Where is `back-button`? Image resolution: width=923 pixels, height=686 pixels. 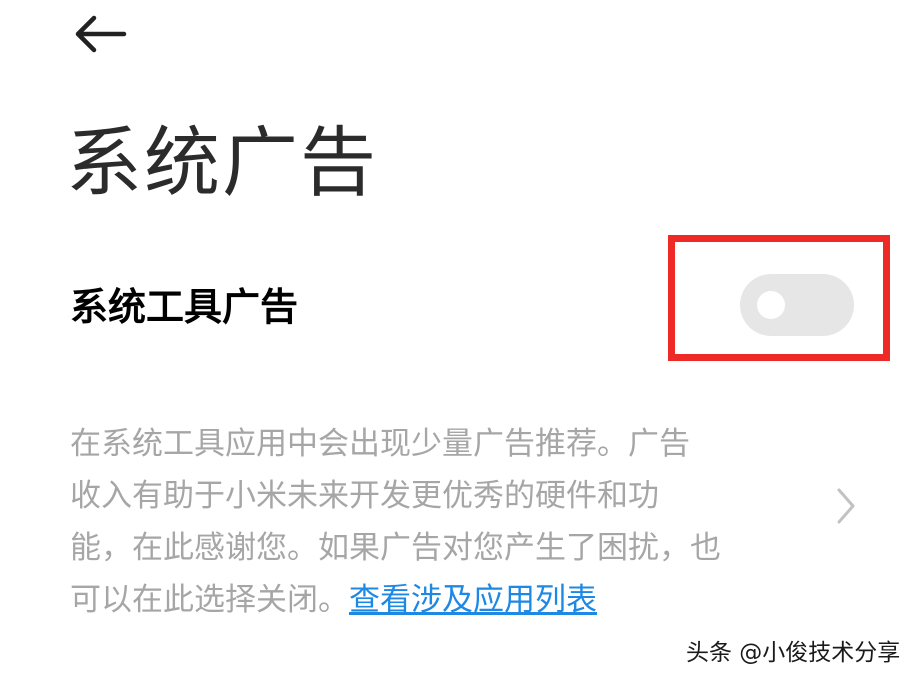 back-button is located at coordinates (100, 34).